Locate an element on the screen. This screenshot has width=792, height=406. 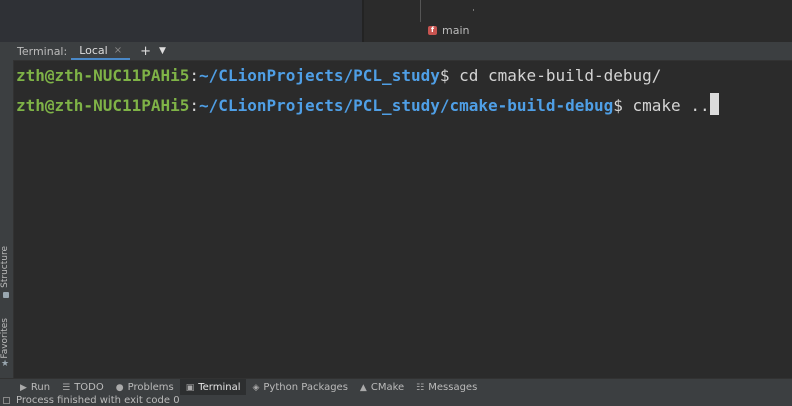
editor-area: f main is located at coordinates (578, 21).